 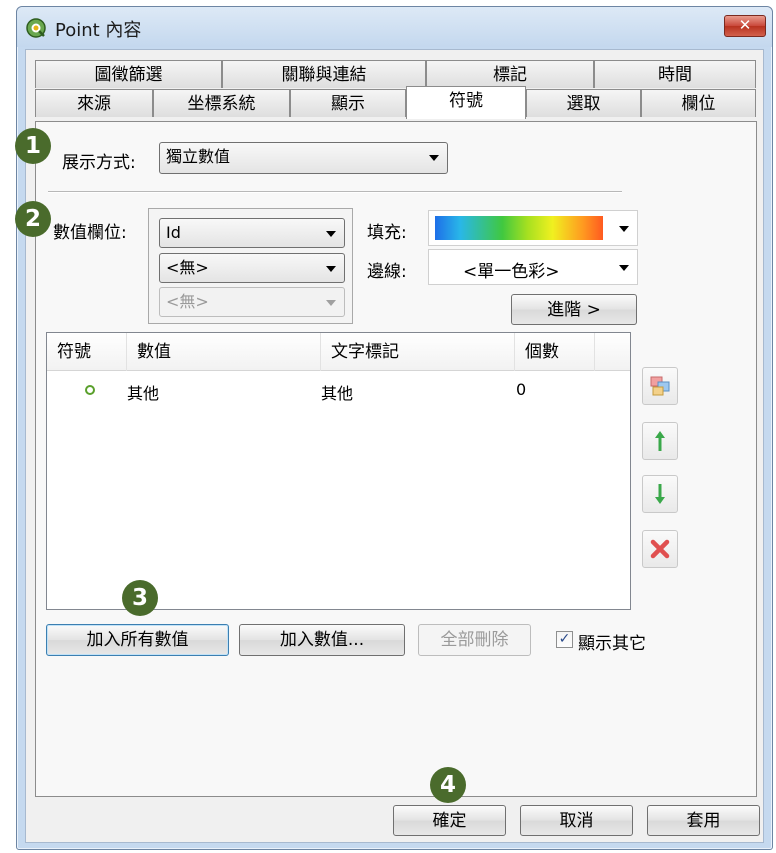 What do you see at coordinates (519, 228) in the screenshot?
I see `color-ramp-swatch` at bounding box center [519, 228].